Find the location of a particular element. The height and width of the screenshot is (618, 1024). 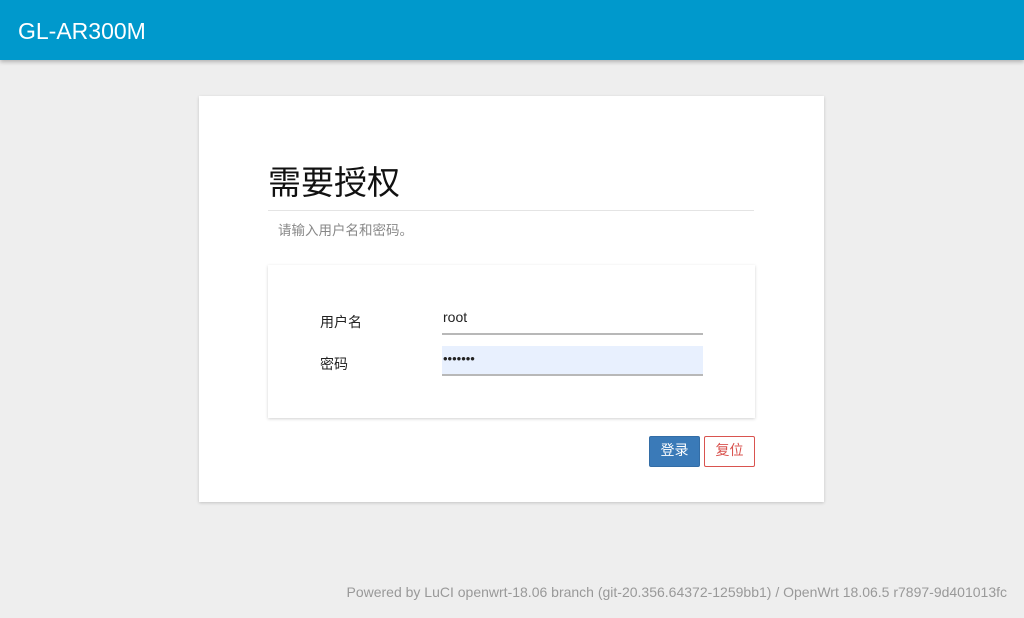

reset-button: 复位 is located at coordinates (729, 451).